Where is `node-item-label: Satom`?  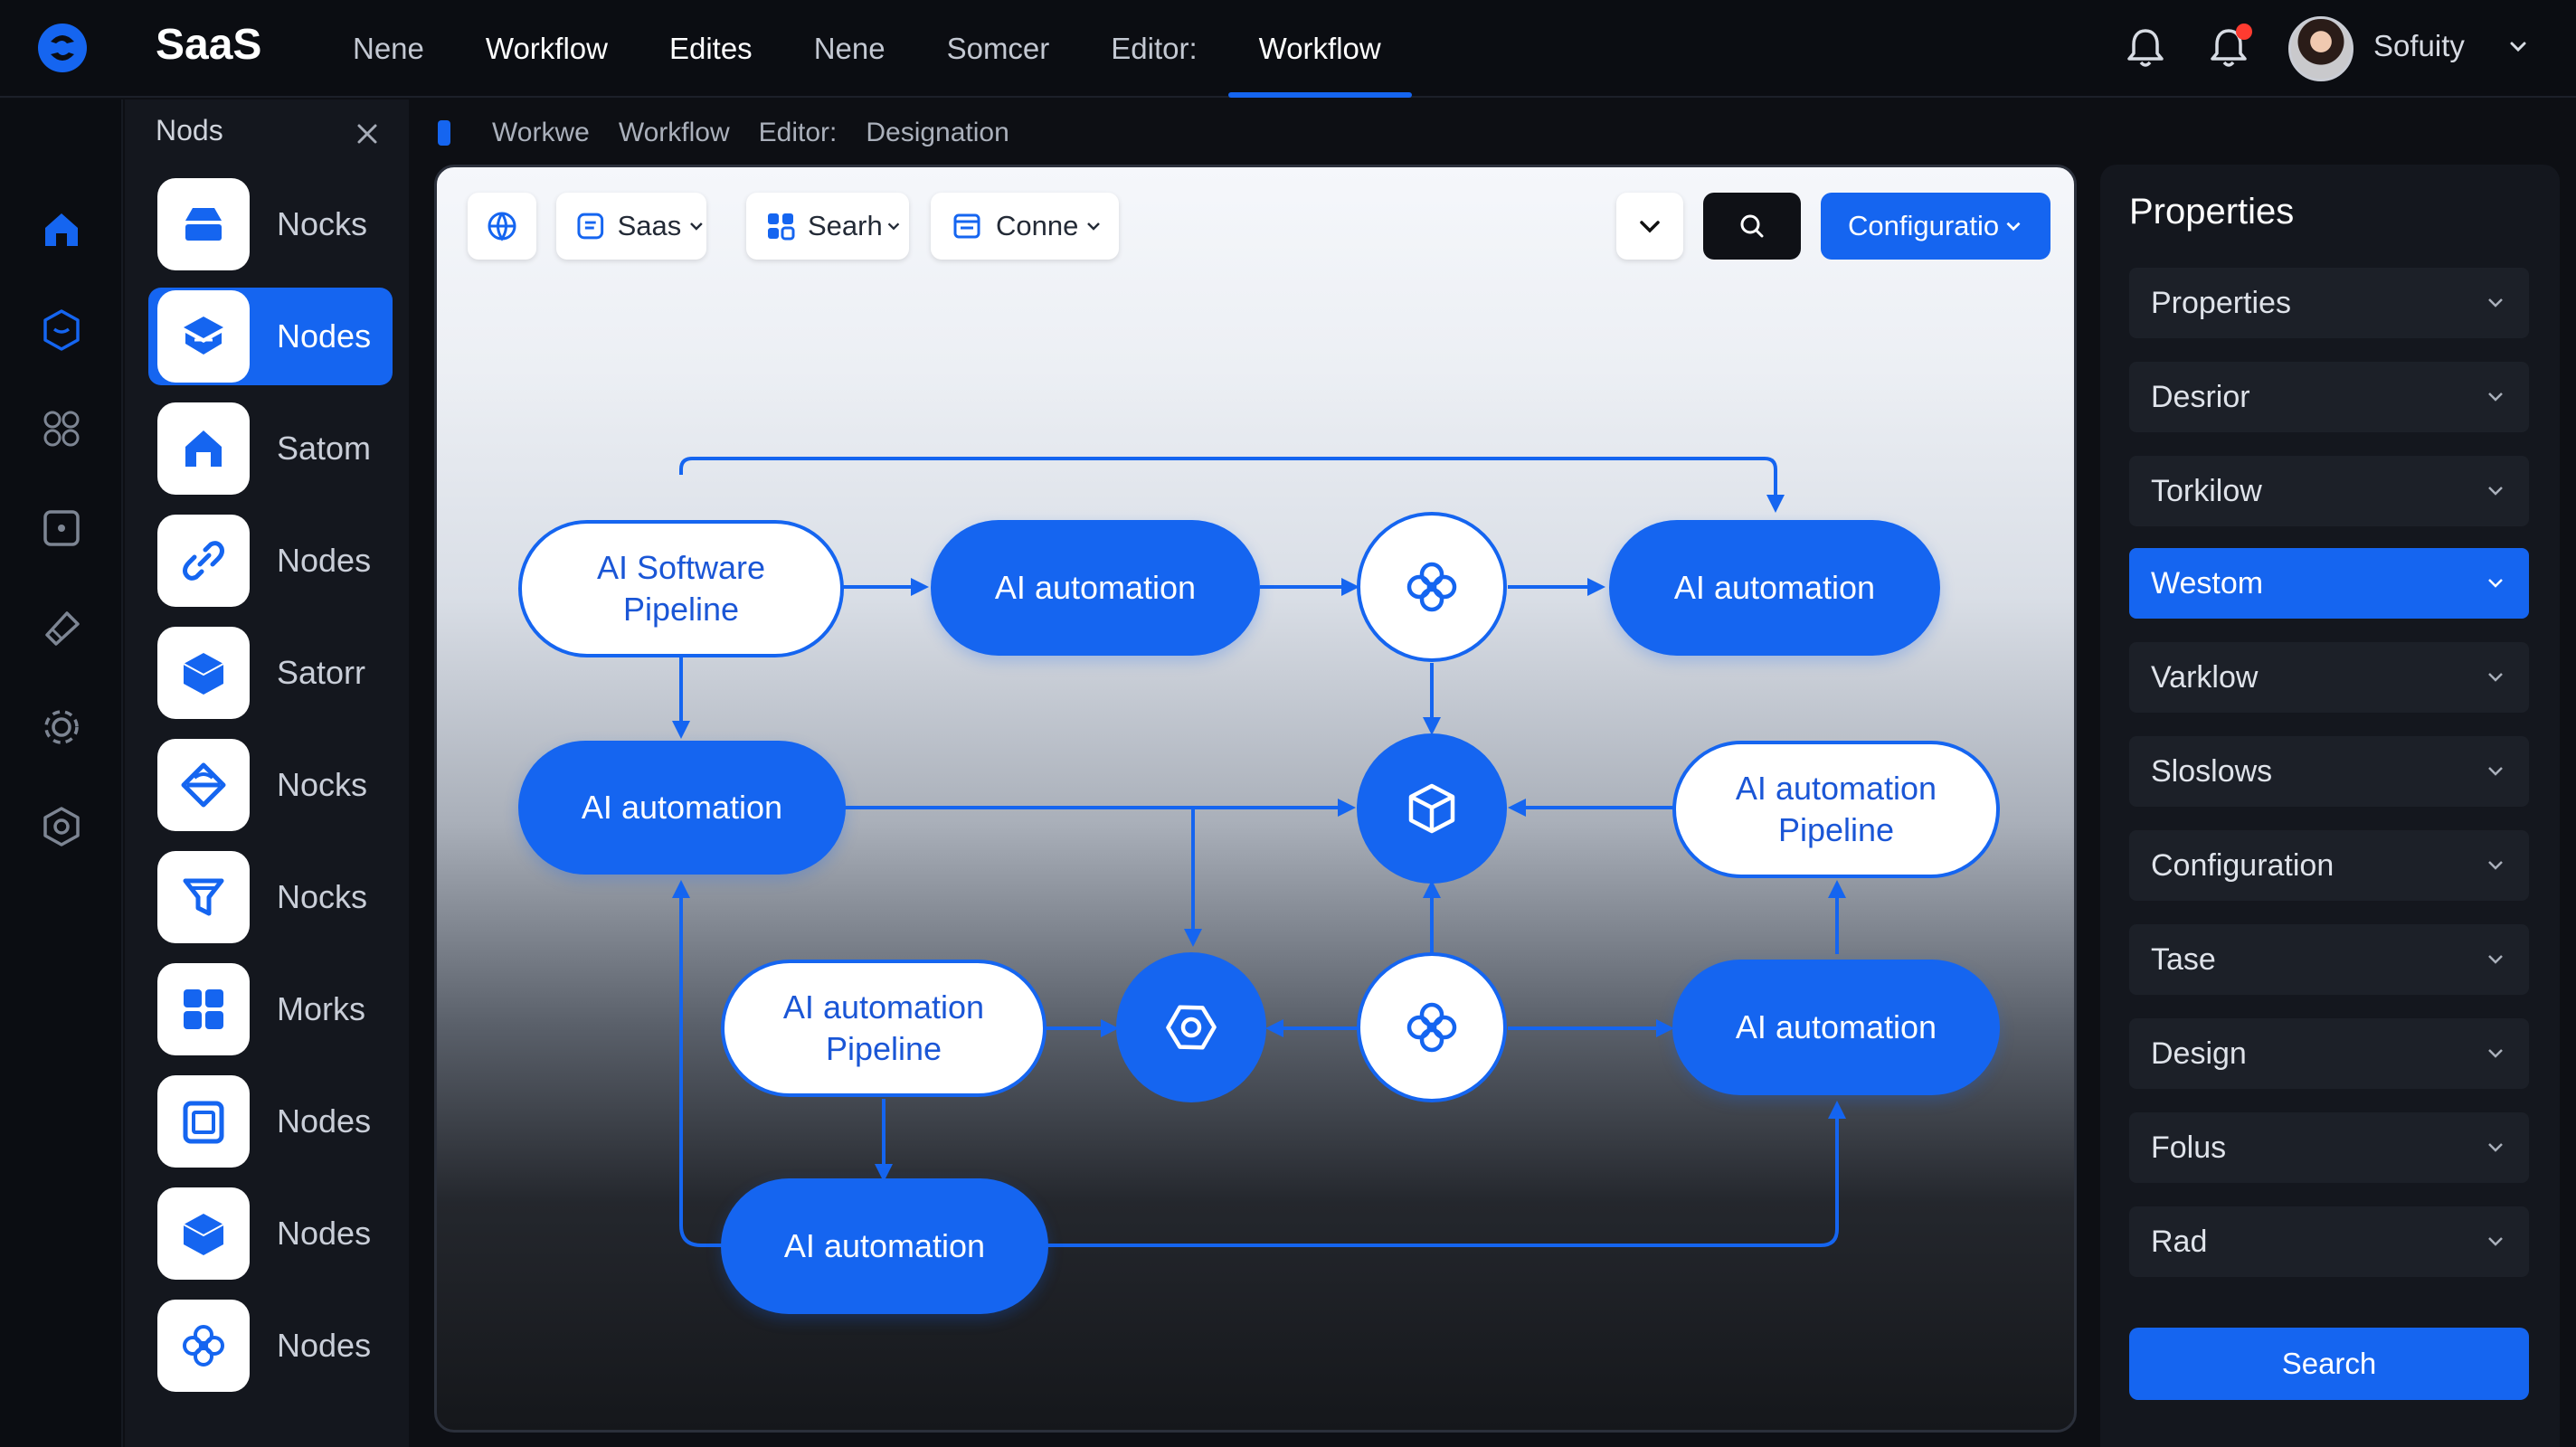
node-item-label: Satom is located at coordinates (324, 448).